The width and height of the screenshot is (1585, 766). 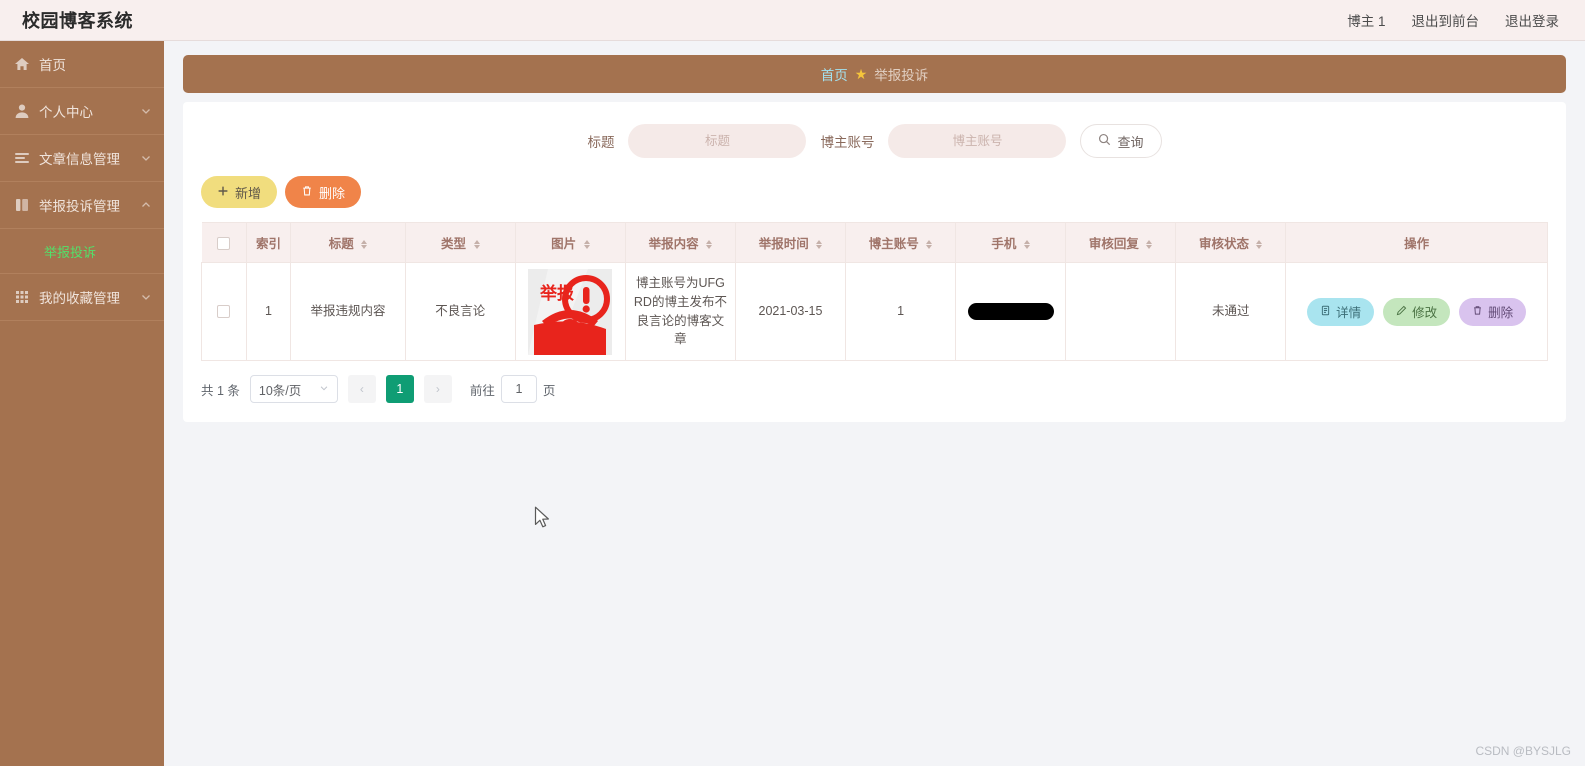 I want to click on plus-icon, so click(x=223, y=192).